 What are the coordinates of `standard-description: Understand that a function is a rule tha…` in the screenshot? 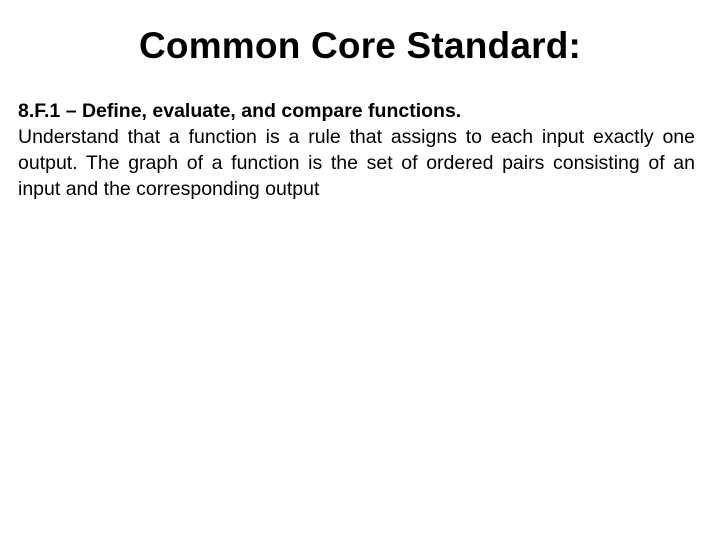 It's located at (356, 163).